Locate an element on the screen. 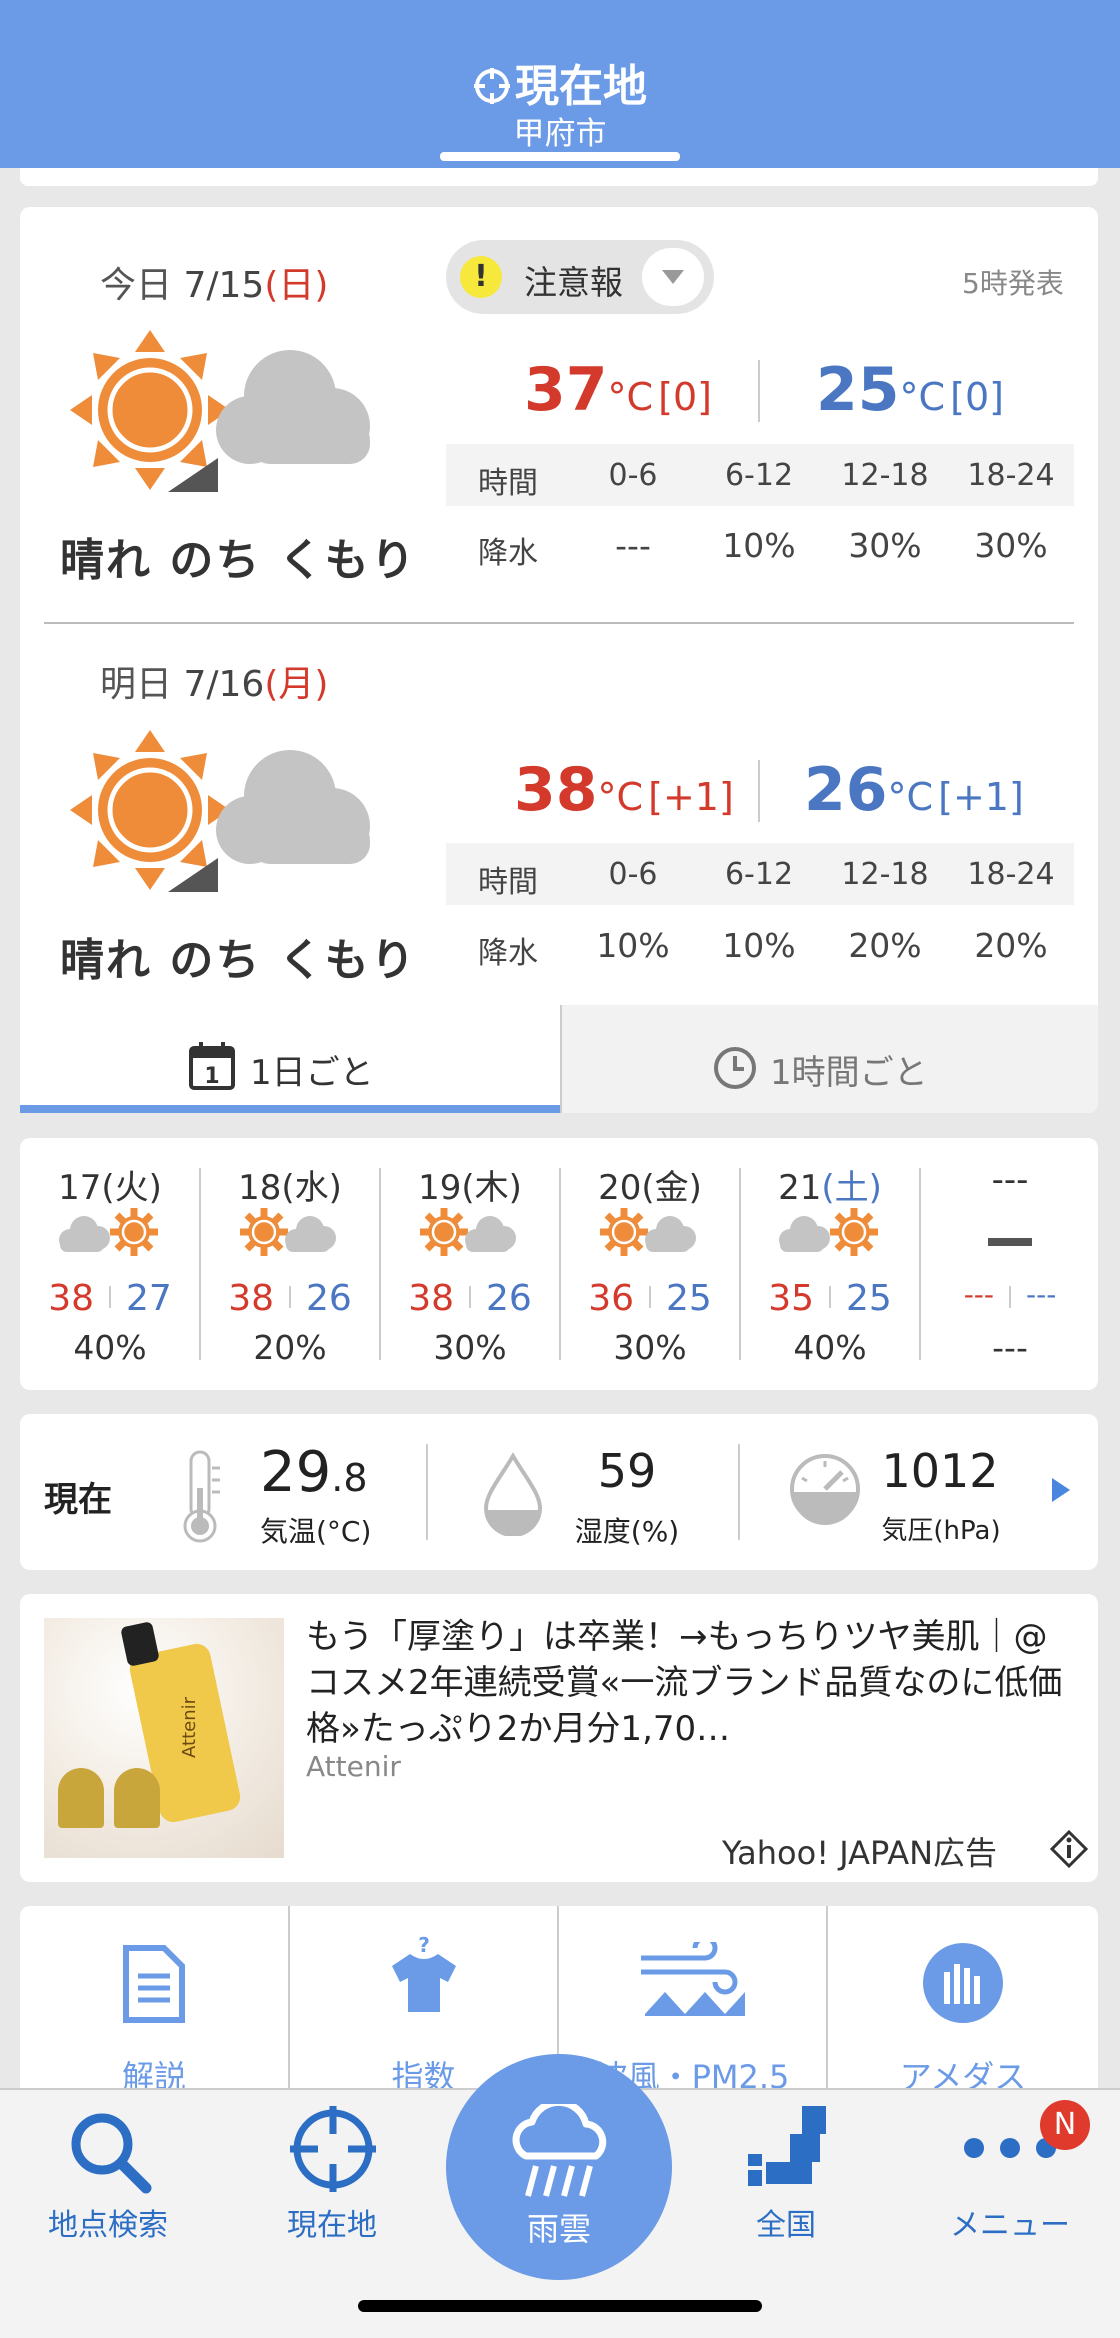  weekly-low: 26 is located at coordinates (329, 1298).